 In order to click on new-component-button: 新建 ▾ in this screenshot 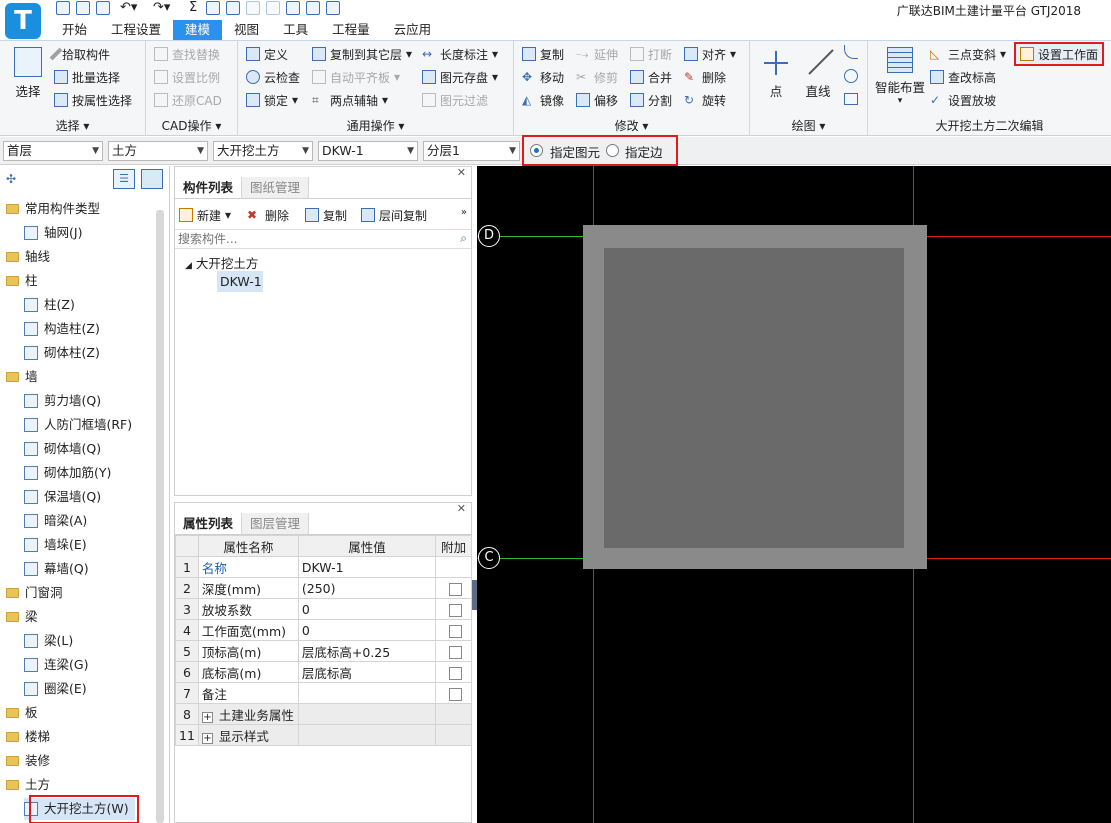, I will do `click(205, 215)`.